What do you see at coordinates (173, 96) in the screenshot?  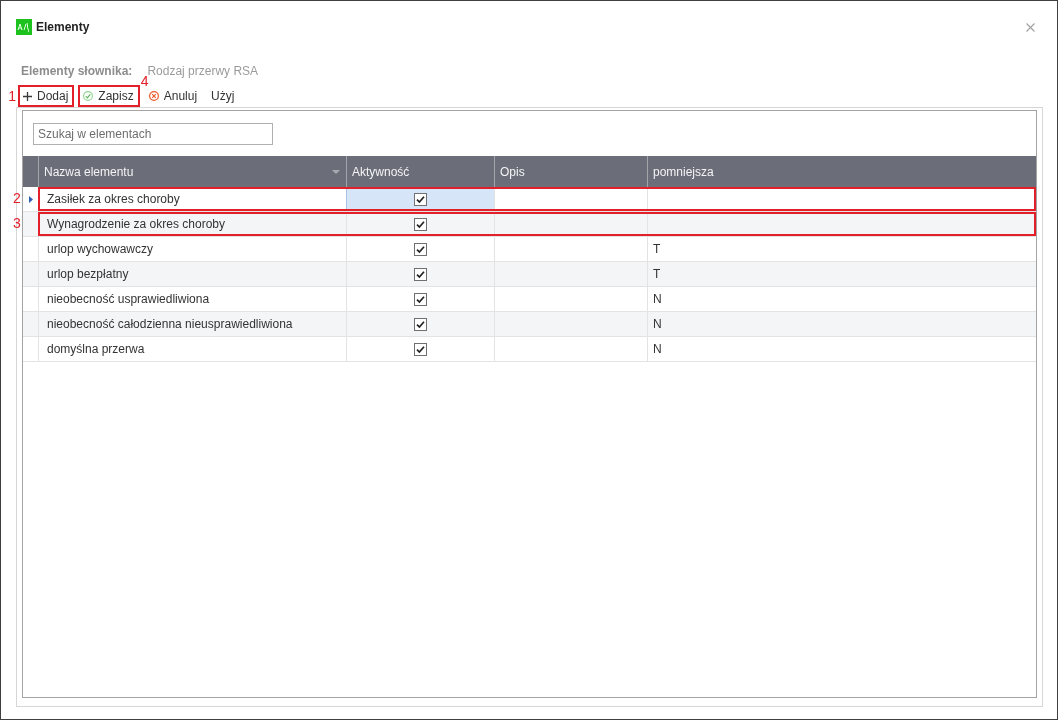 I see `cancel-button: Anuluj` at bounding box center [173, 96].